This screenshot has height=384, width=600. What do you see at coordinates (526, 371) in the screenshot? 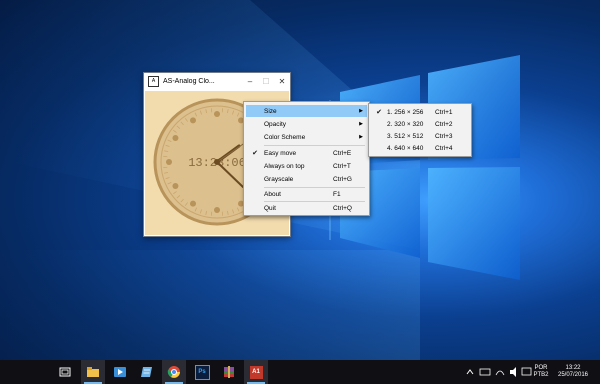
I see `keyboard-icon` at bounding box center [526, 371].